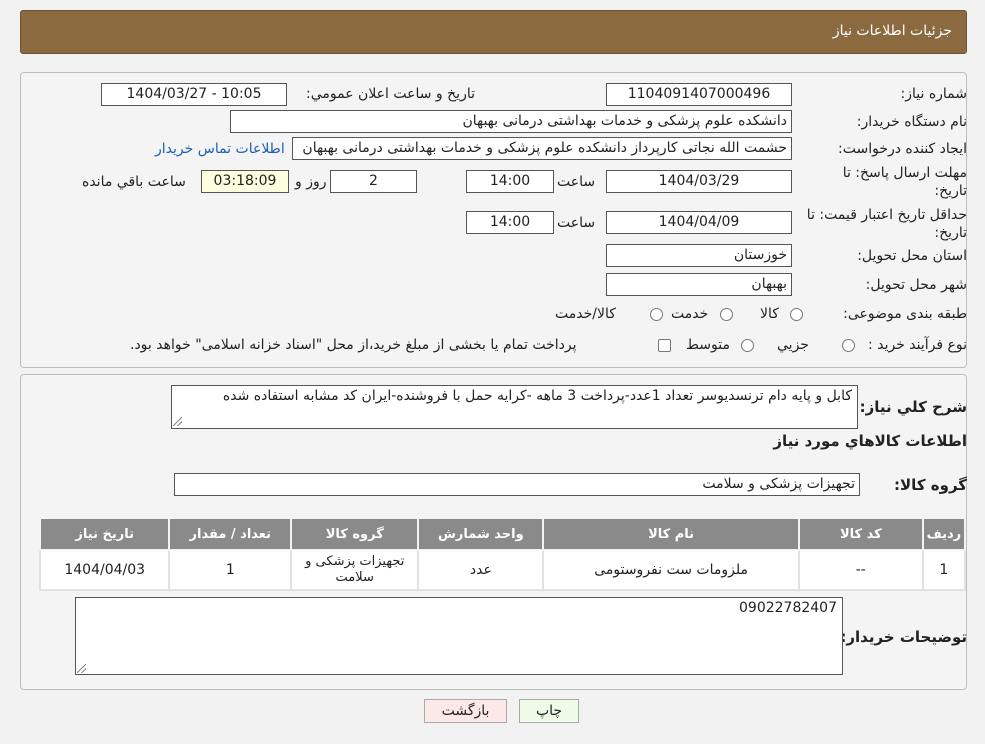 The image size is (985, 744). Describe the element at coordinates (913, 407) in the screenshot. I see `summary-label: شرح کلي نياز:` at that location.